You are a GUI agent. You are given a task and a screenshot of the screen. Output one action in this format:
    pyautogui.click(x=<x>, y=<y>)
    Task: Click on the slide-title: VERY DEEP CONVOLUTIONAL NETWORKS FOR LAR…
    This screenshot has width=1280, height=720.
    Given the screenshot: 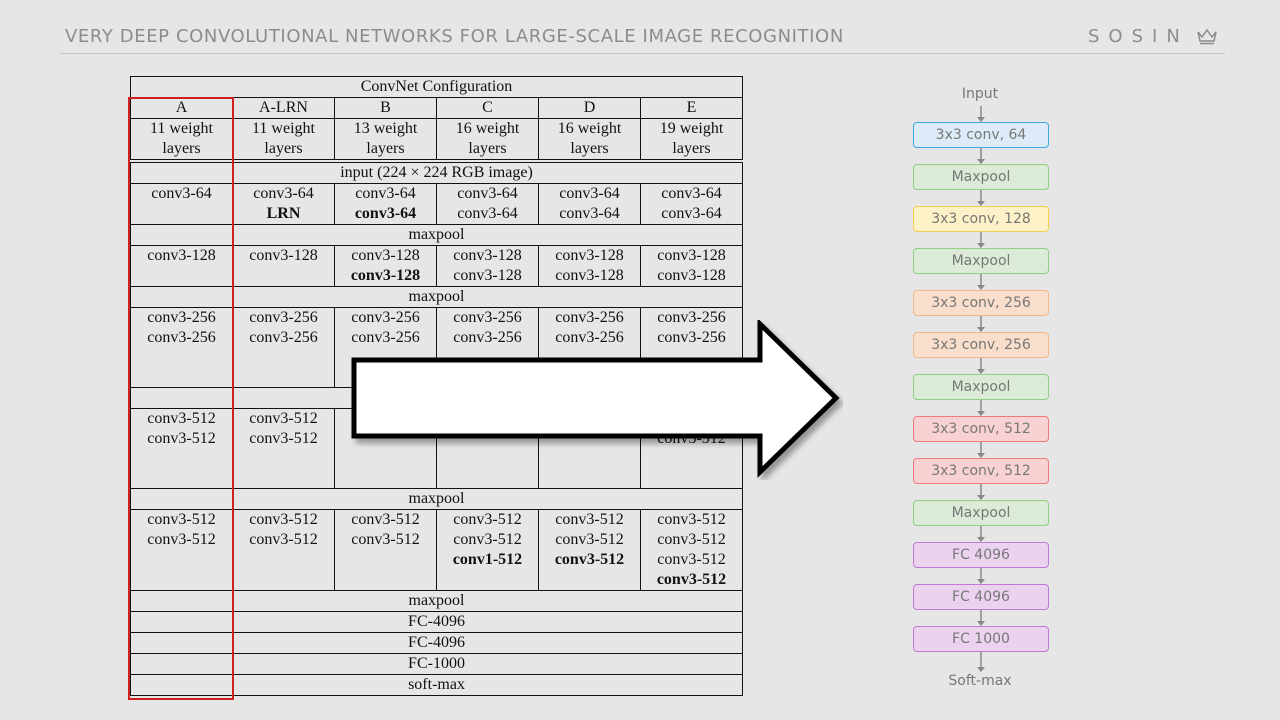 What is the action you would take?
    pyautogui.click(x=454, y=36)
    